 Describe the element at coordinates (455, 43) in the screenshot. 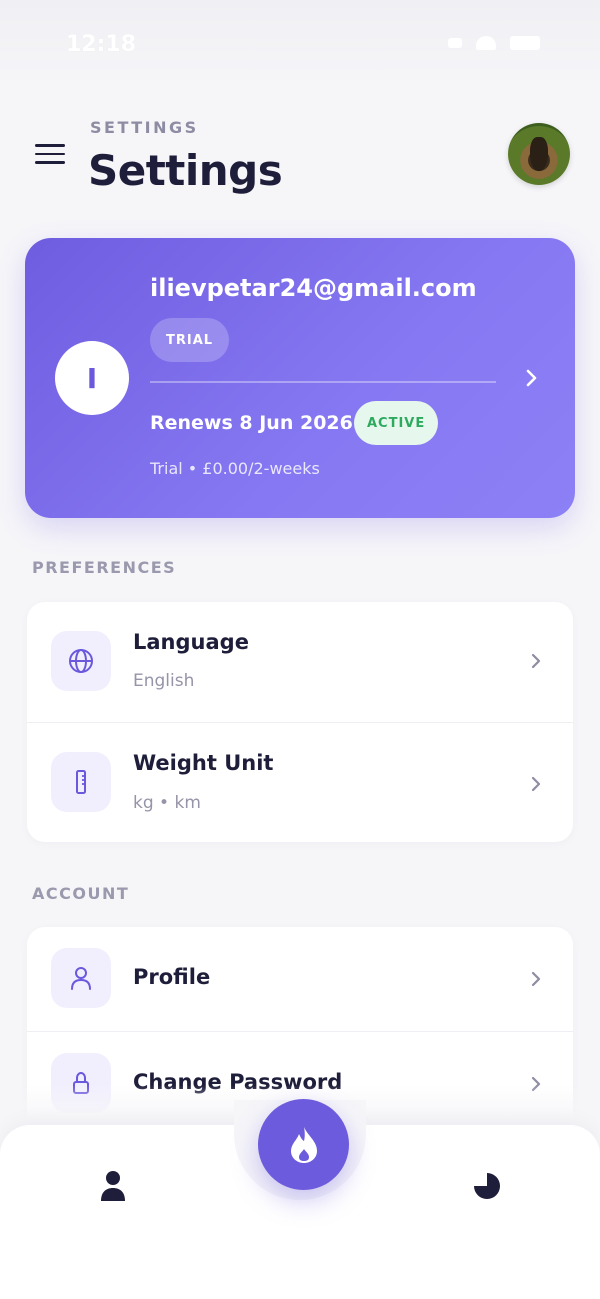

I see `signal-icon` at that location.